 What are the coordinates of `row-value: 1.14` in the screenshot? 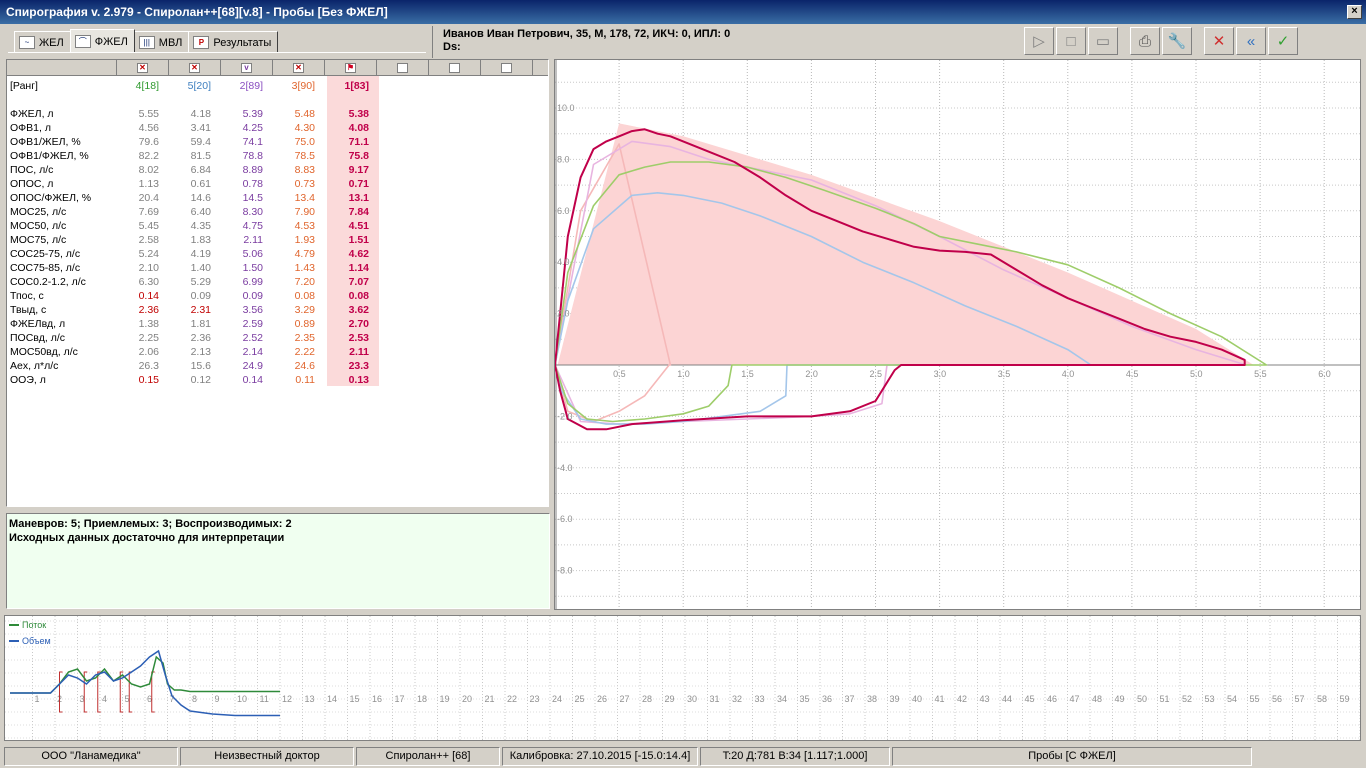 It's located at (358, 268).